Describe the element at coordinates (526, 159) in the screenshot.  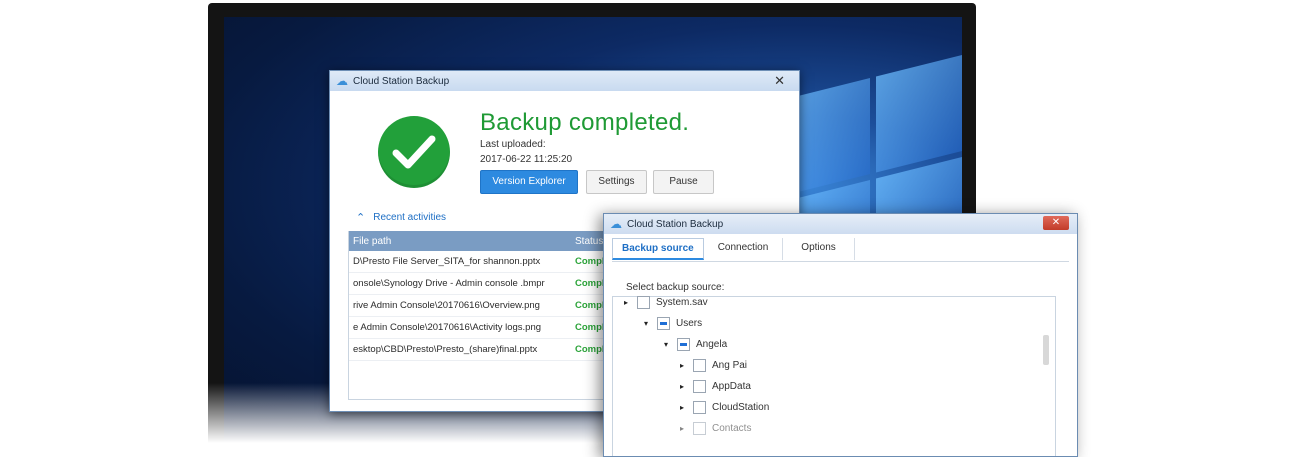
I see `last-uploaded-timestamp: 2017-06-22 11:25:20` at that location.